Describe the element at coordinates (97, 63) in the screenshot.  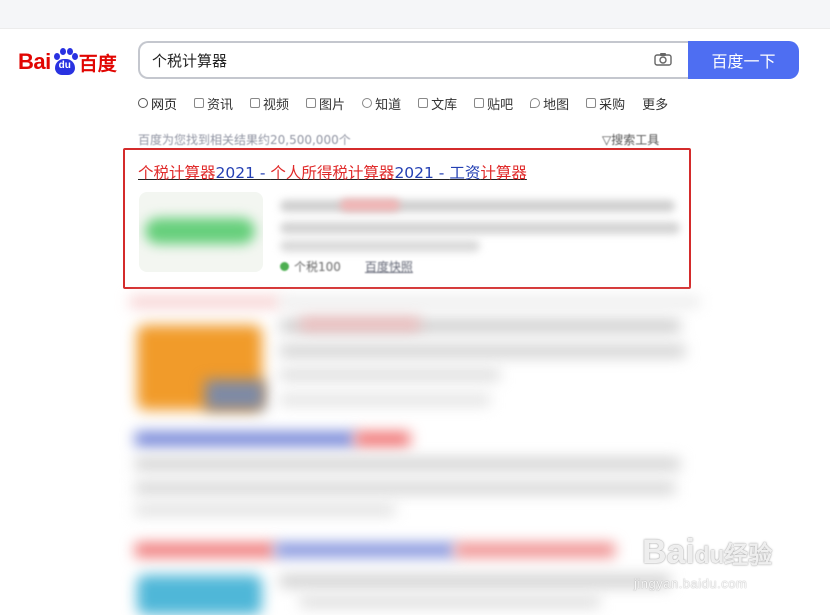
I see `logo-cn: 百度` at that location.